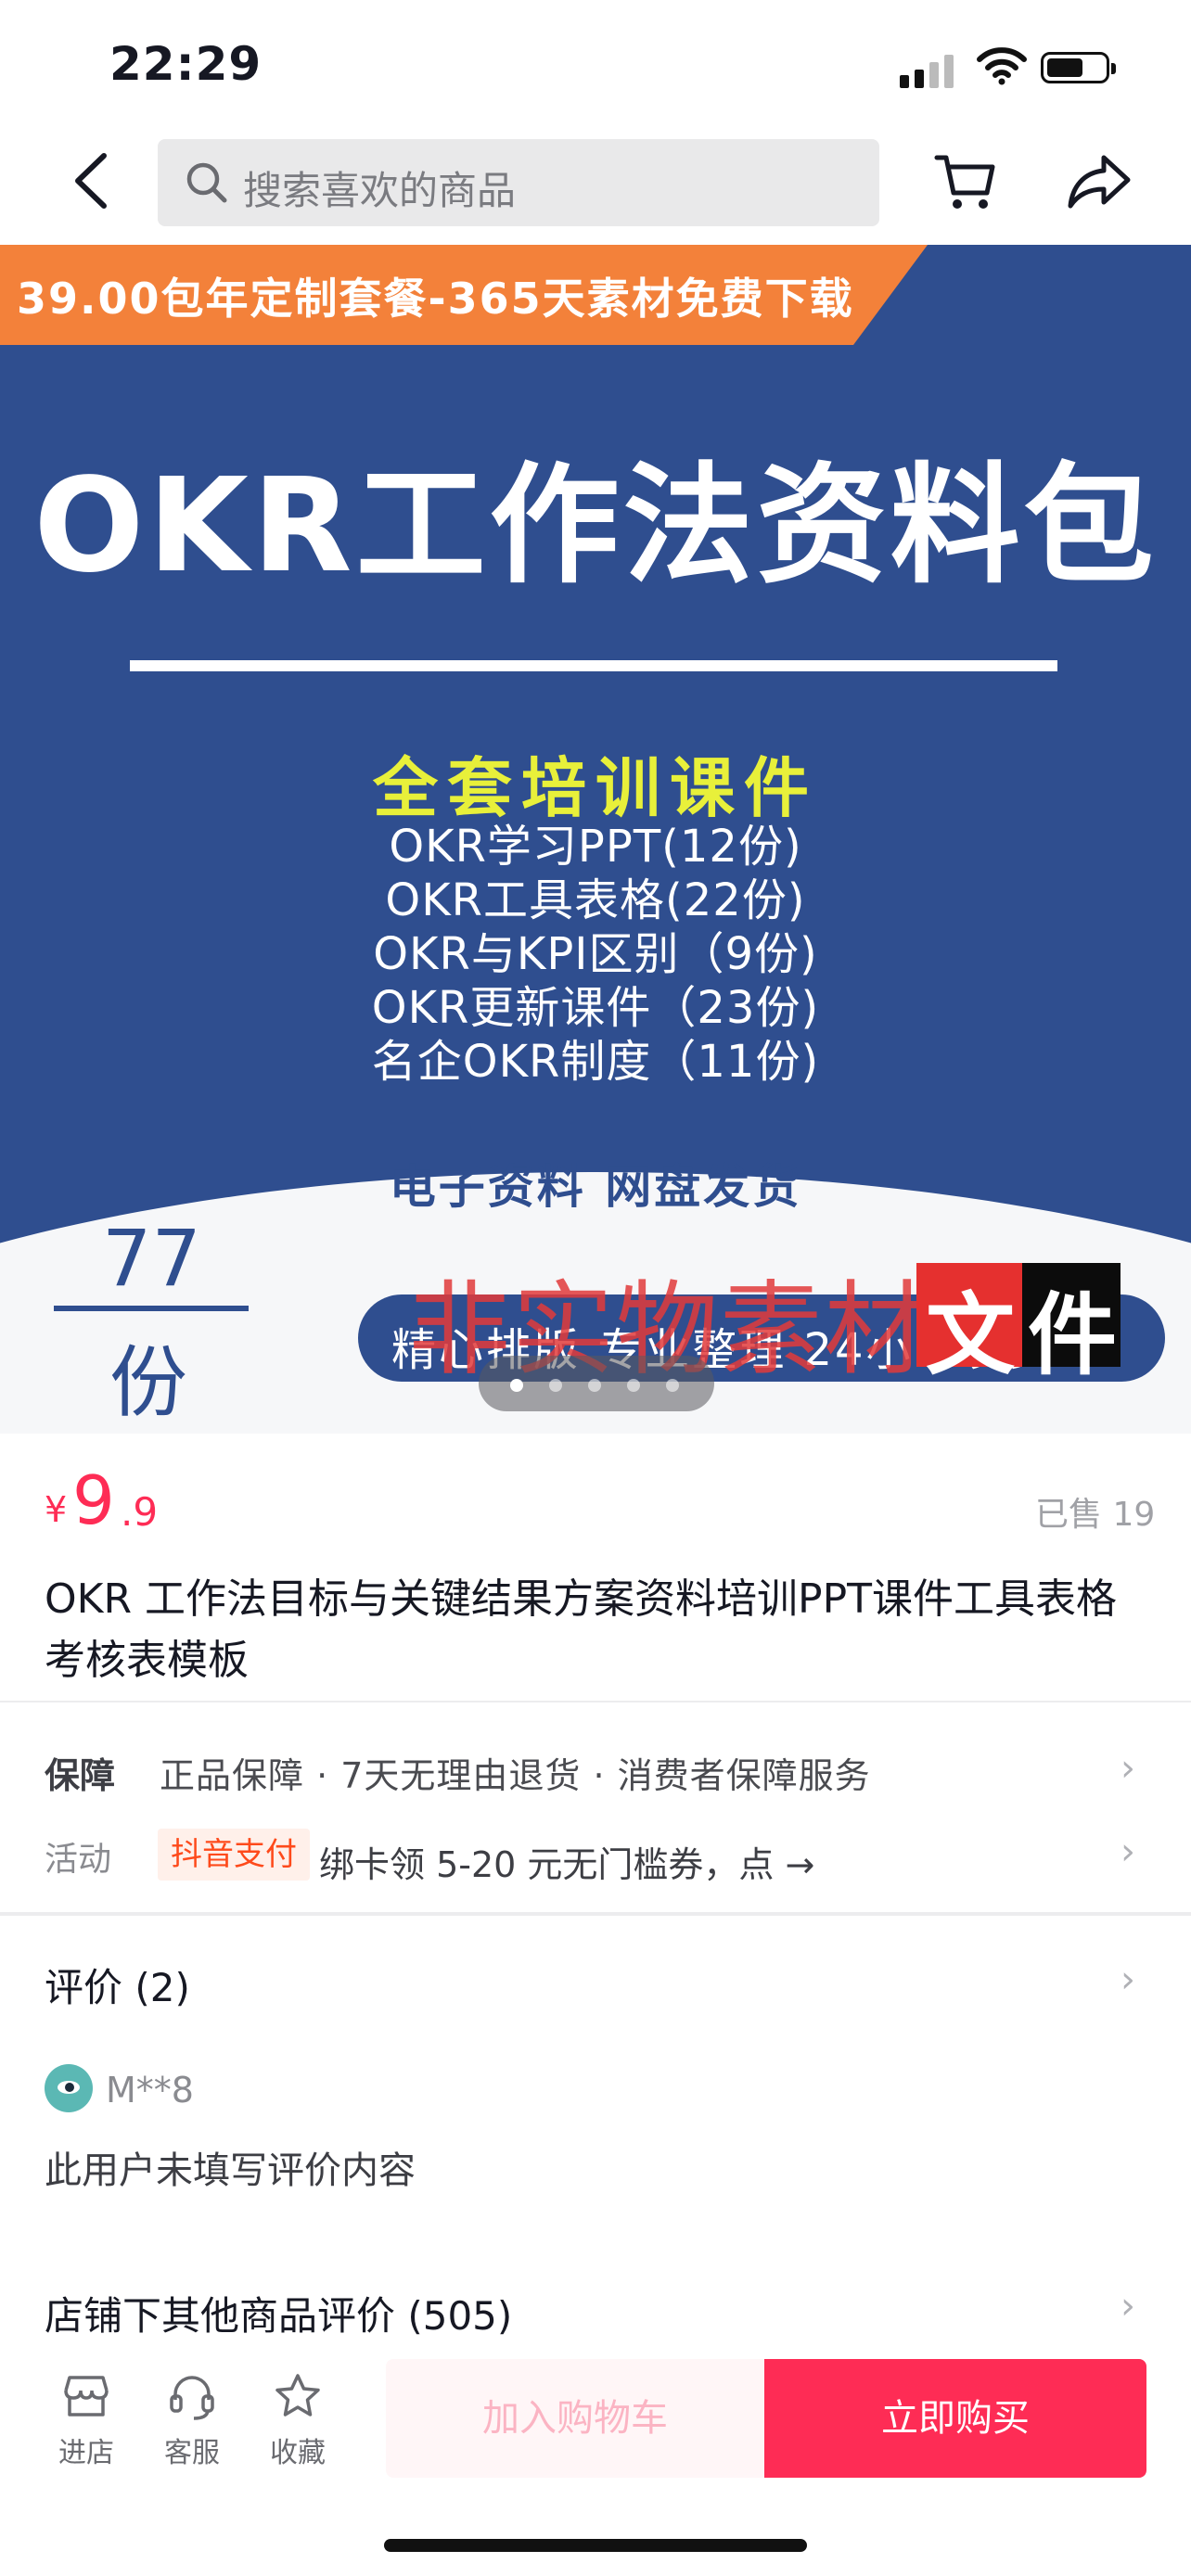 This screenshot has height=2576, width=1191. I want to click on banner-line: OKR更新课件（23份), so click(595, 1008).